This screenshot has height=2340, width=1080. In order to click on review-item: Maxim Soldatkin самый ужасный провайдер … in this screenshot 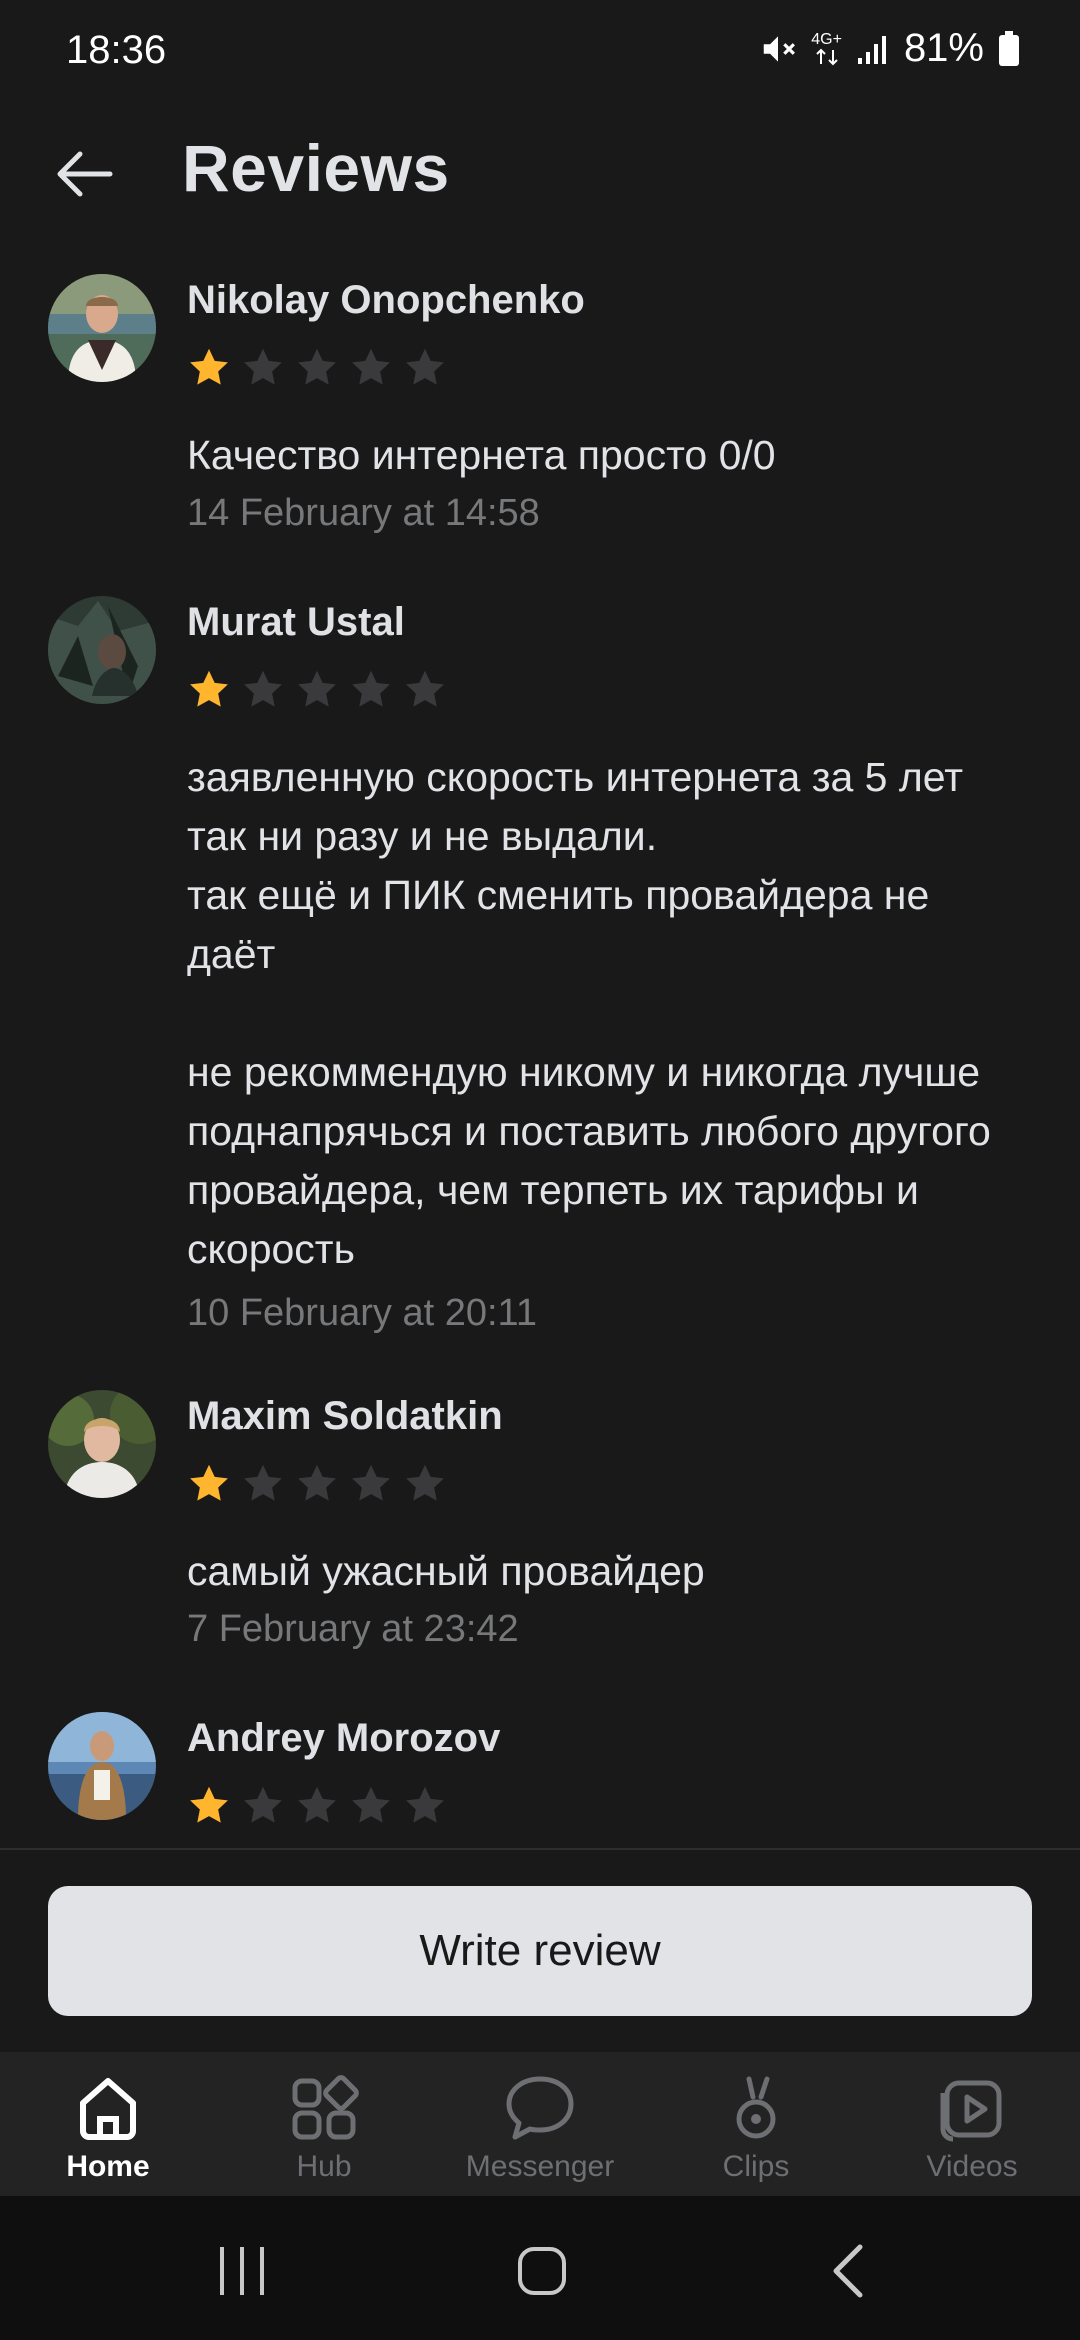, I will do `click(540, 1532)`.